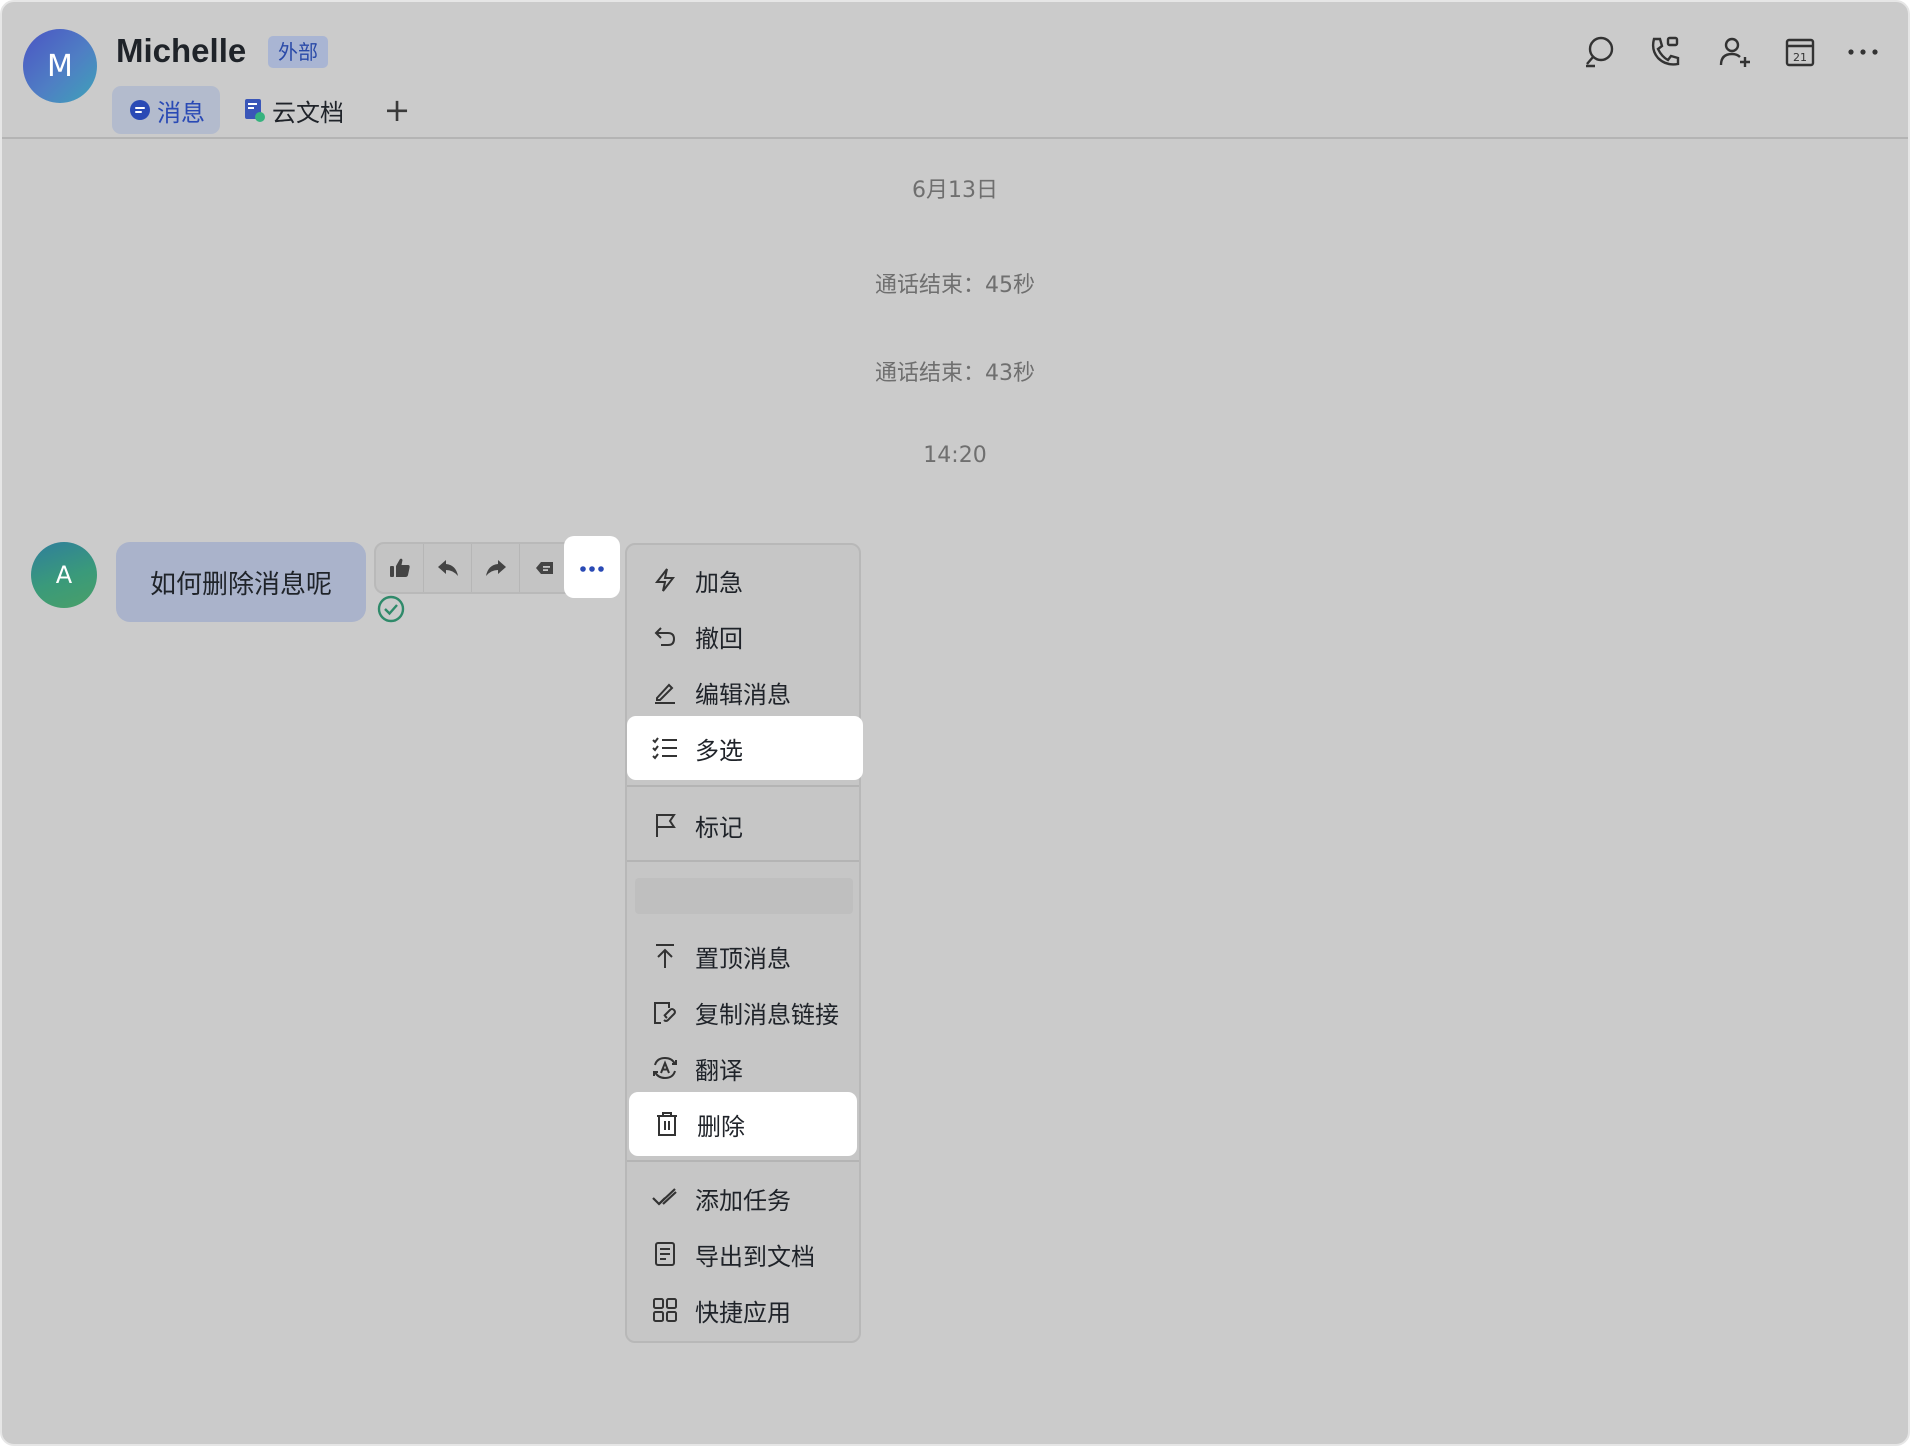 The image size is (1910, 1446). What do you see at coordinates (544, 568) in the screenshot?
I see `quote-icon` at bounding box center [544, 568].